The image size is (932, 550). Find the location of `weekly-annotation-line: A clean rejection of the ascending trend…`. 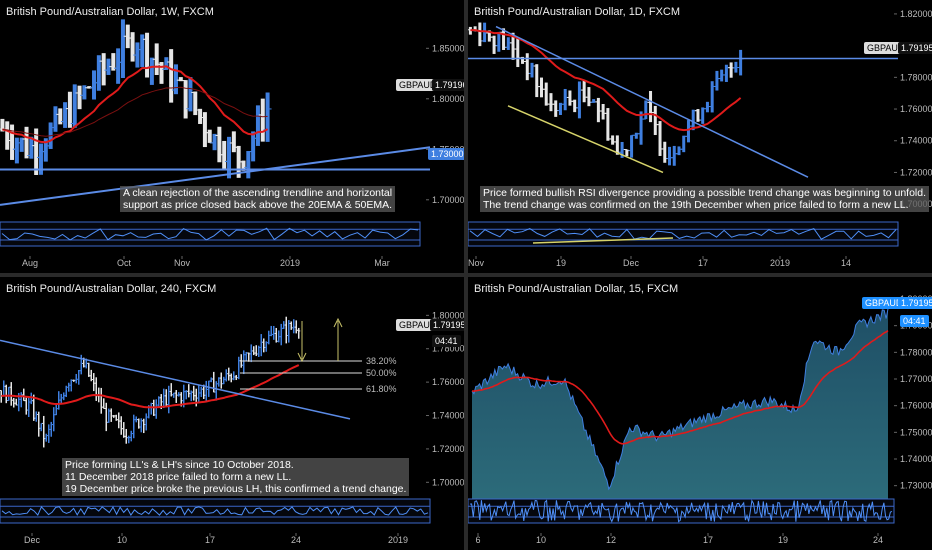

weekly-annotation-line: A clean rejection of the ascending trend… is located at coordinates (258, 193).